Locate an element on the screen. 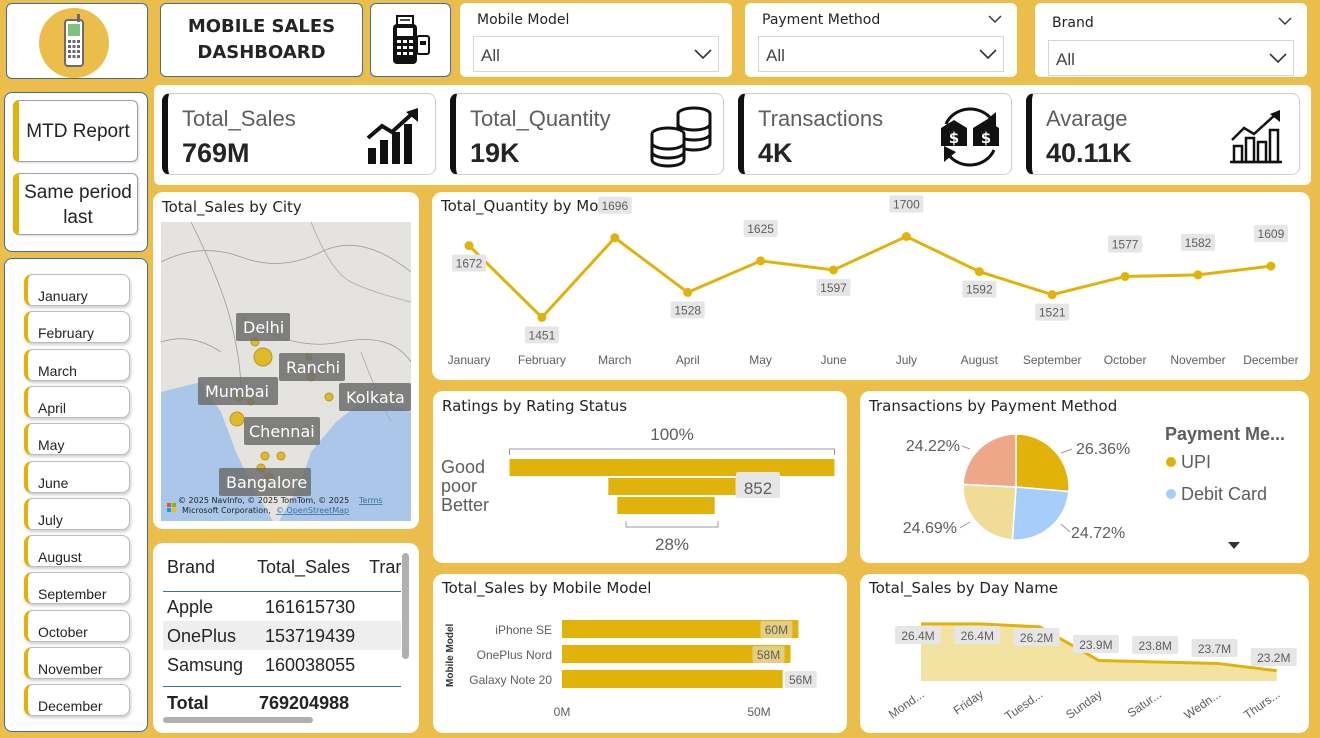 This screenshot has width=1320, height=738. dashboard-title: MOBILE SALES DASHBOARD is located at coordinates (261, 40).